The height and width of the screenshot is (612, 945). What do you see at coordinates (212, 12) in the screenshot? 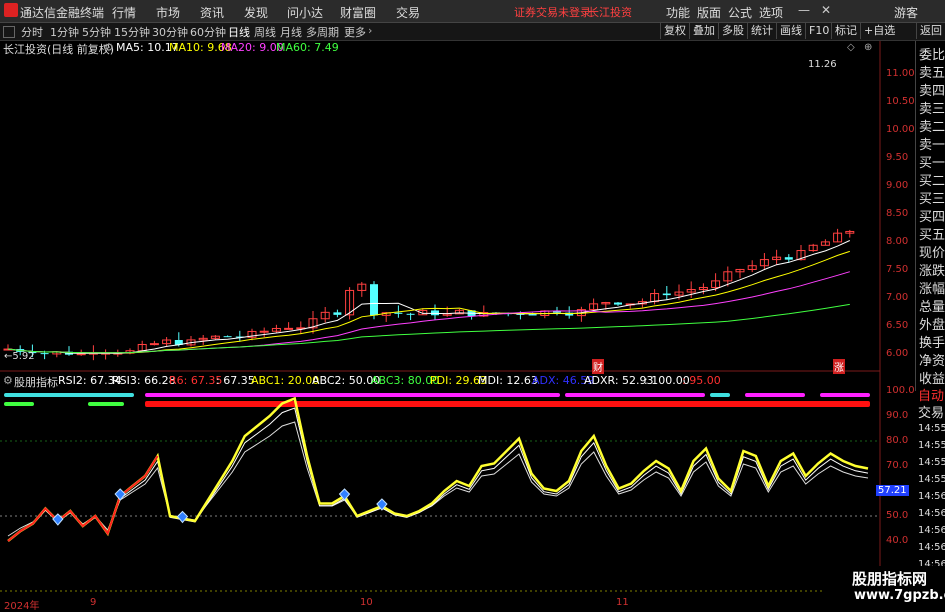
I see `menu-item-zixun: 资讯` at bounding box center [212, 12].